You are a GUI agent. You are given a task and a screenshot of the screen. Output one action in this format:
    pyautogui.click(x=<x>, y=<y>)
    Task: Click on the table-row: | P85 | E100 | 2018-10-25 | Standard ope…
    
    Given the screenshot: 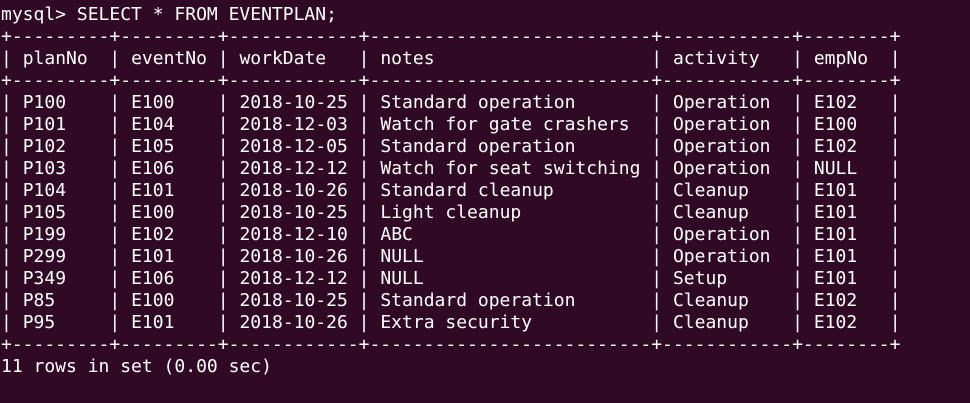 What is the action you would take?
    pyautogui.click(x=451, y=300)
    